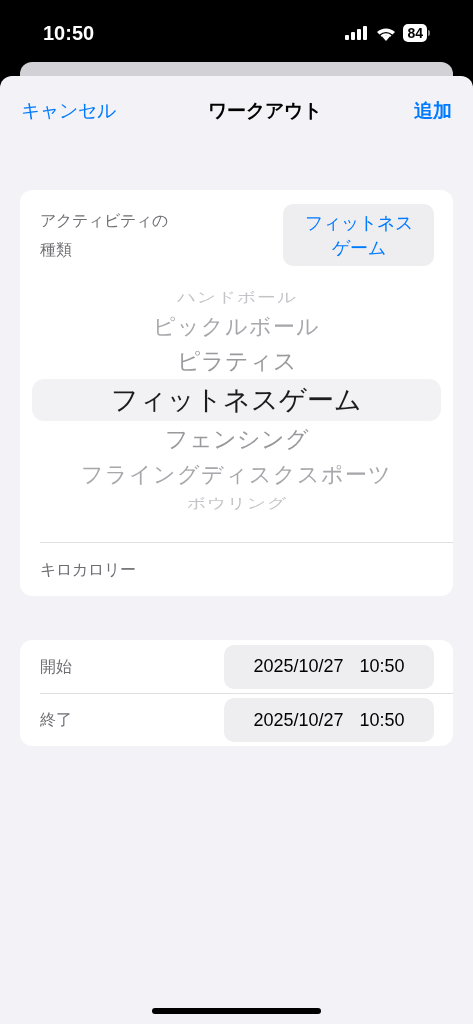  What do you see at coordinates (56, 720) in the screenshot?
I see `time-label: 終了` at bounding box center [56, 720].